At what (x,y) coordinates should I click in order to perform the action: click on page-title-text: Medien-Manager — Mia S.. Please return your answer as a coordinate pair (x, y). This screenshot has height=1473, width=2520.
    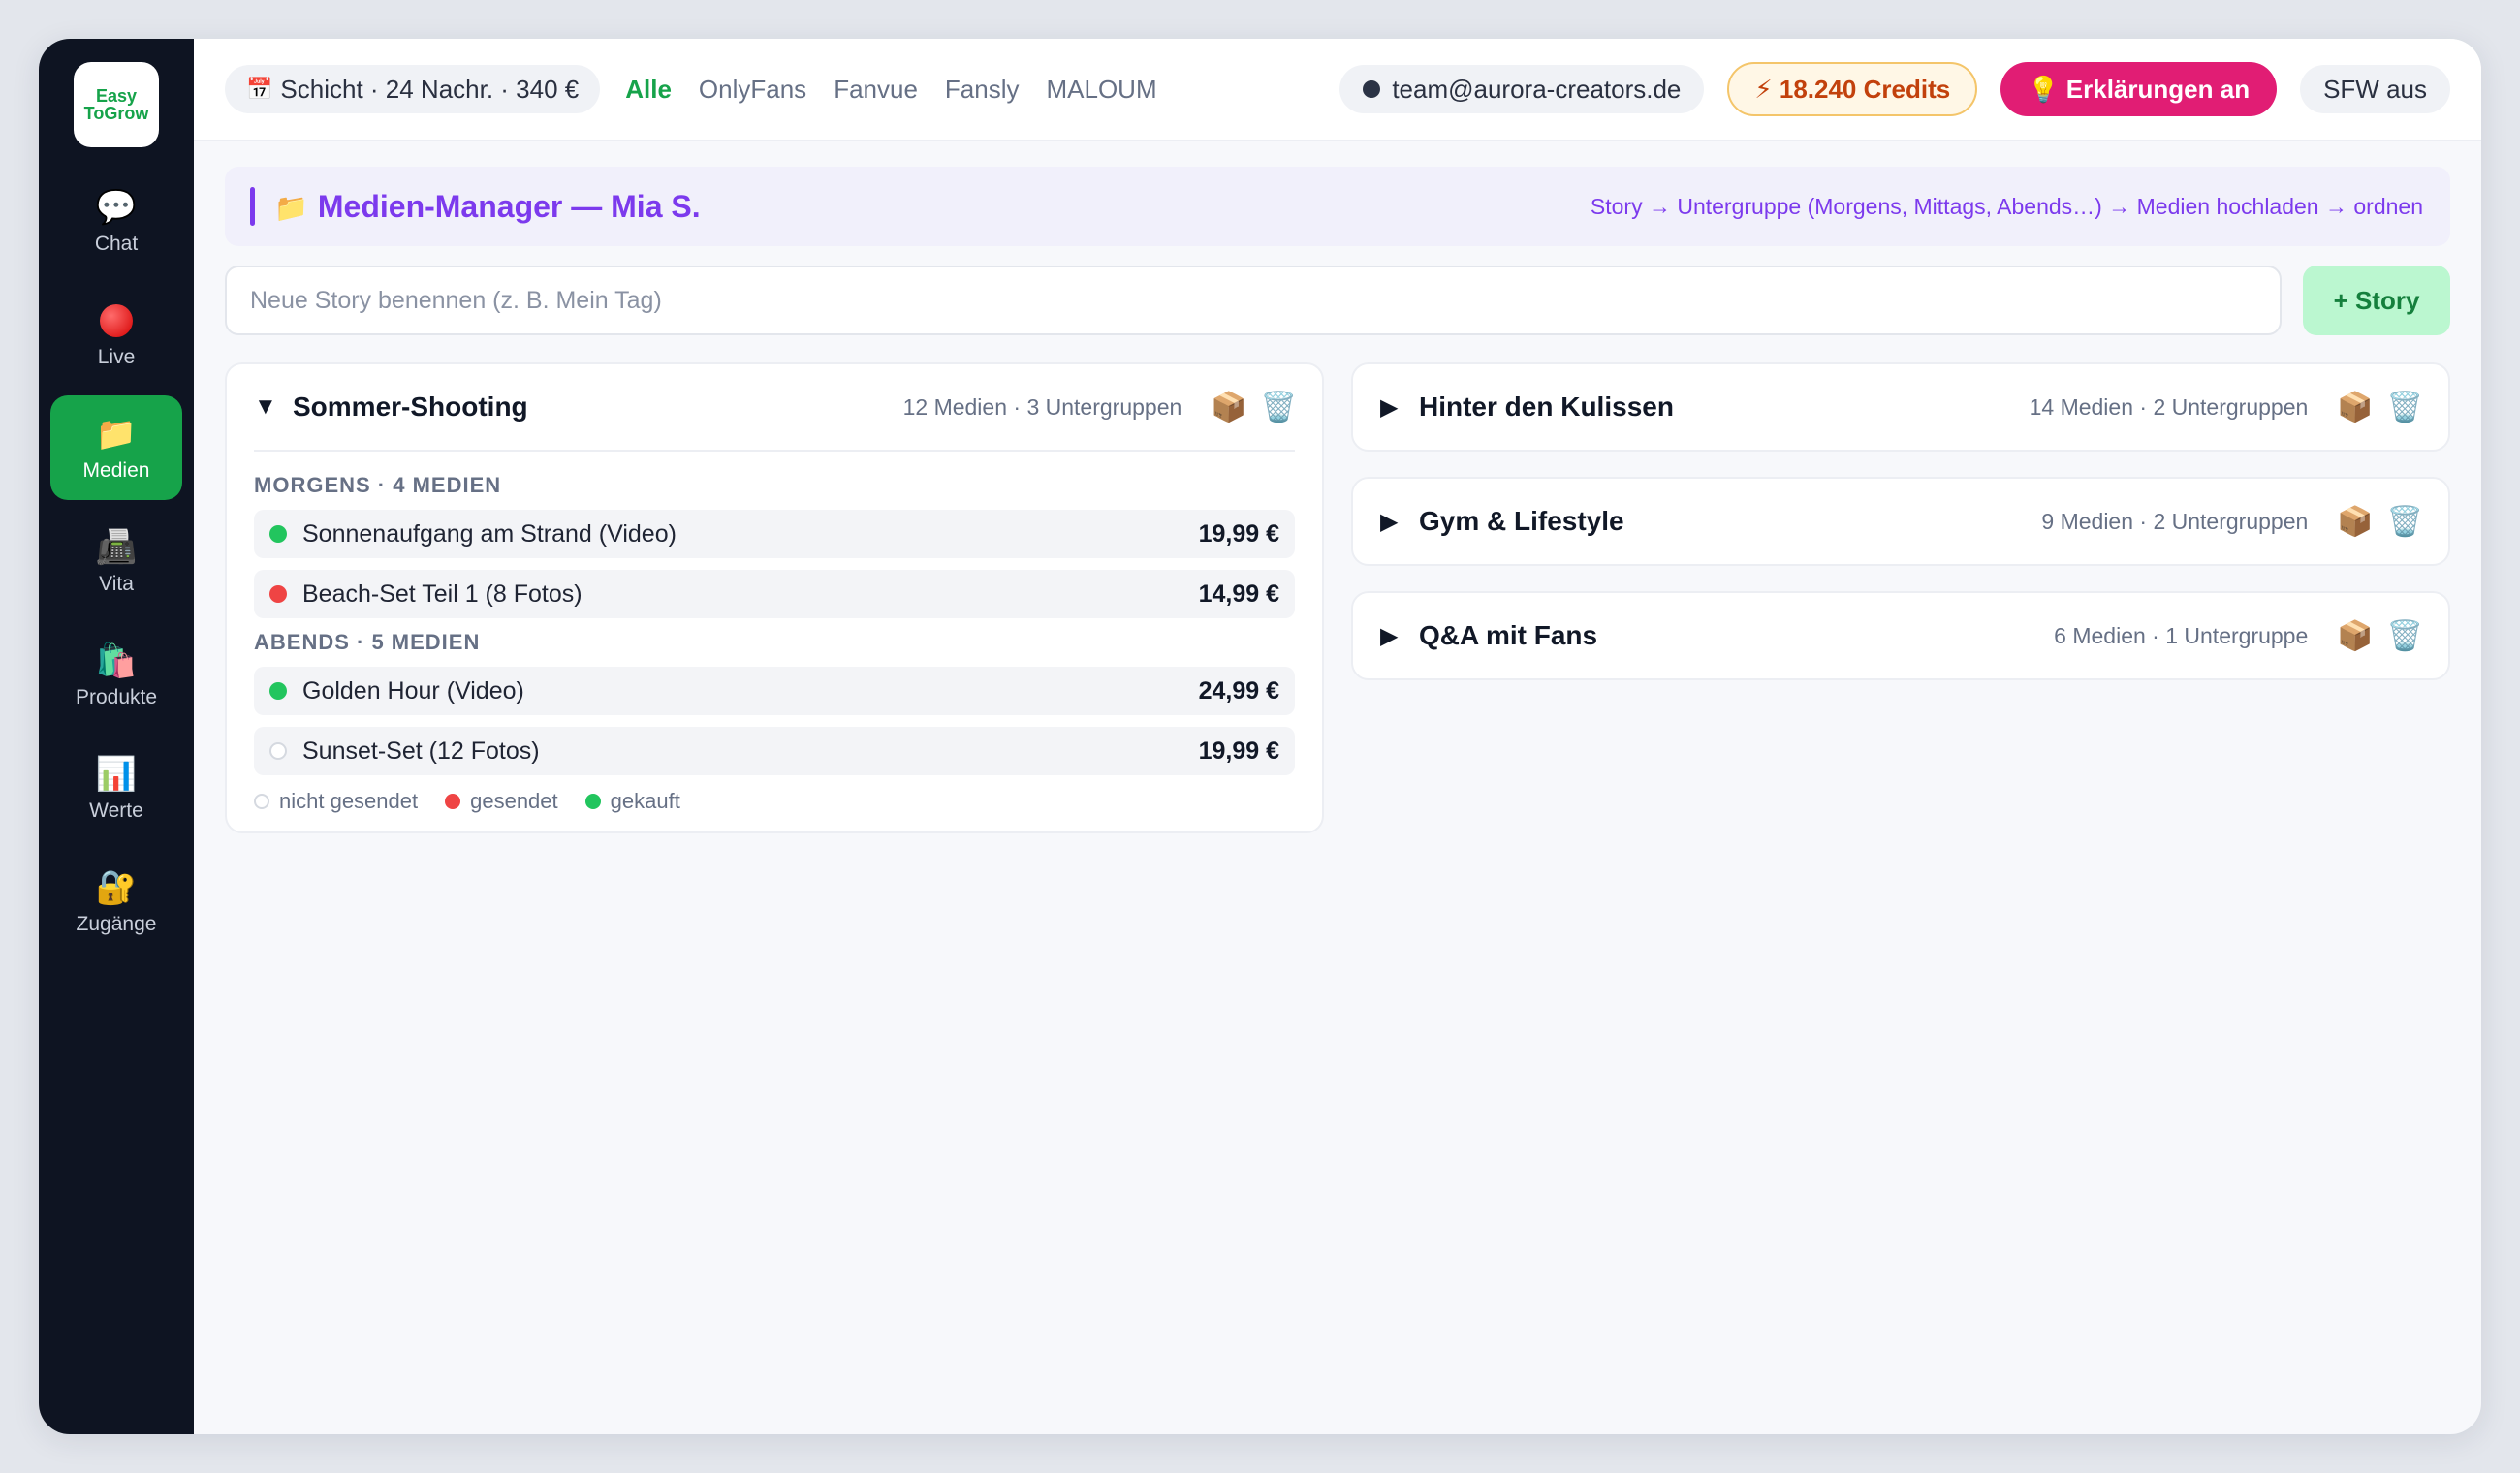
    Looking at the image, I should click on (509, 206).